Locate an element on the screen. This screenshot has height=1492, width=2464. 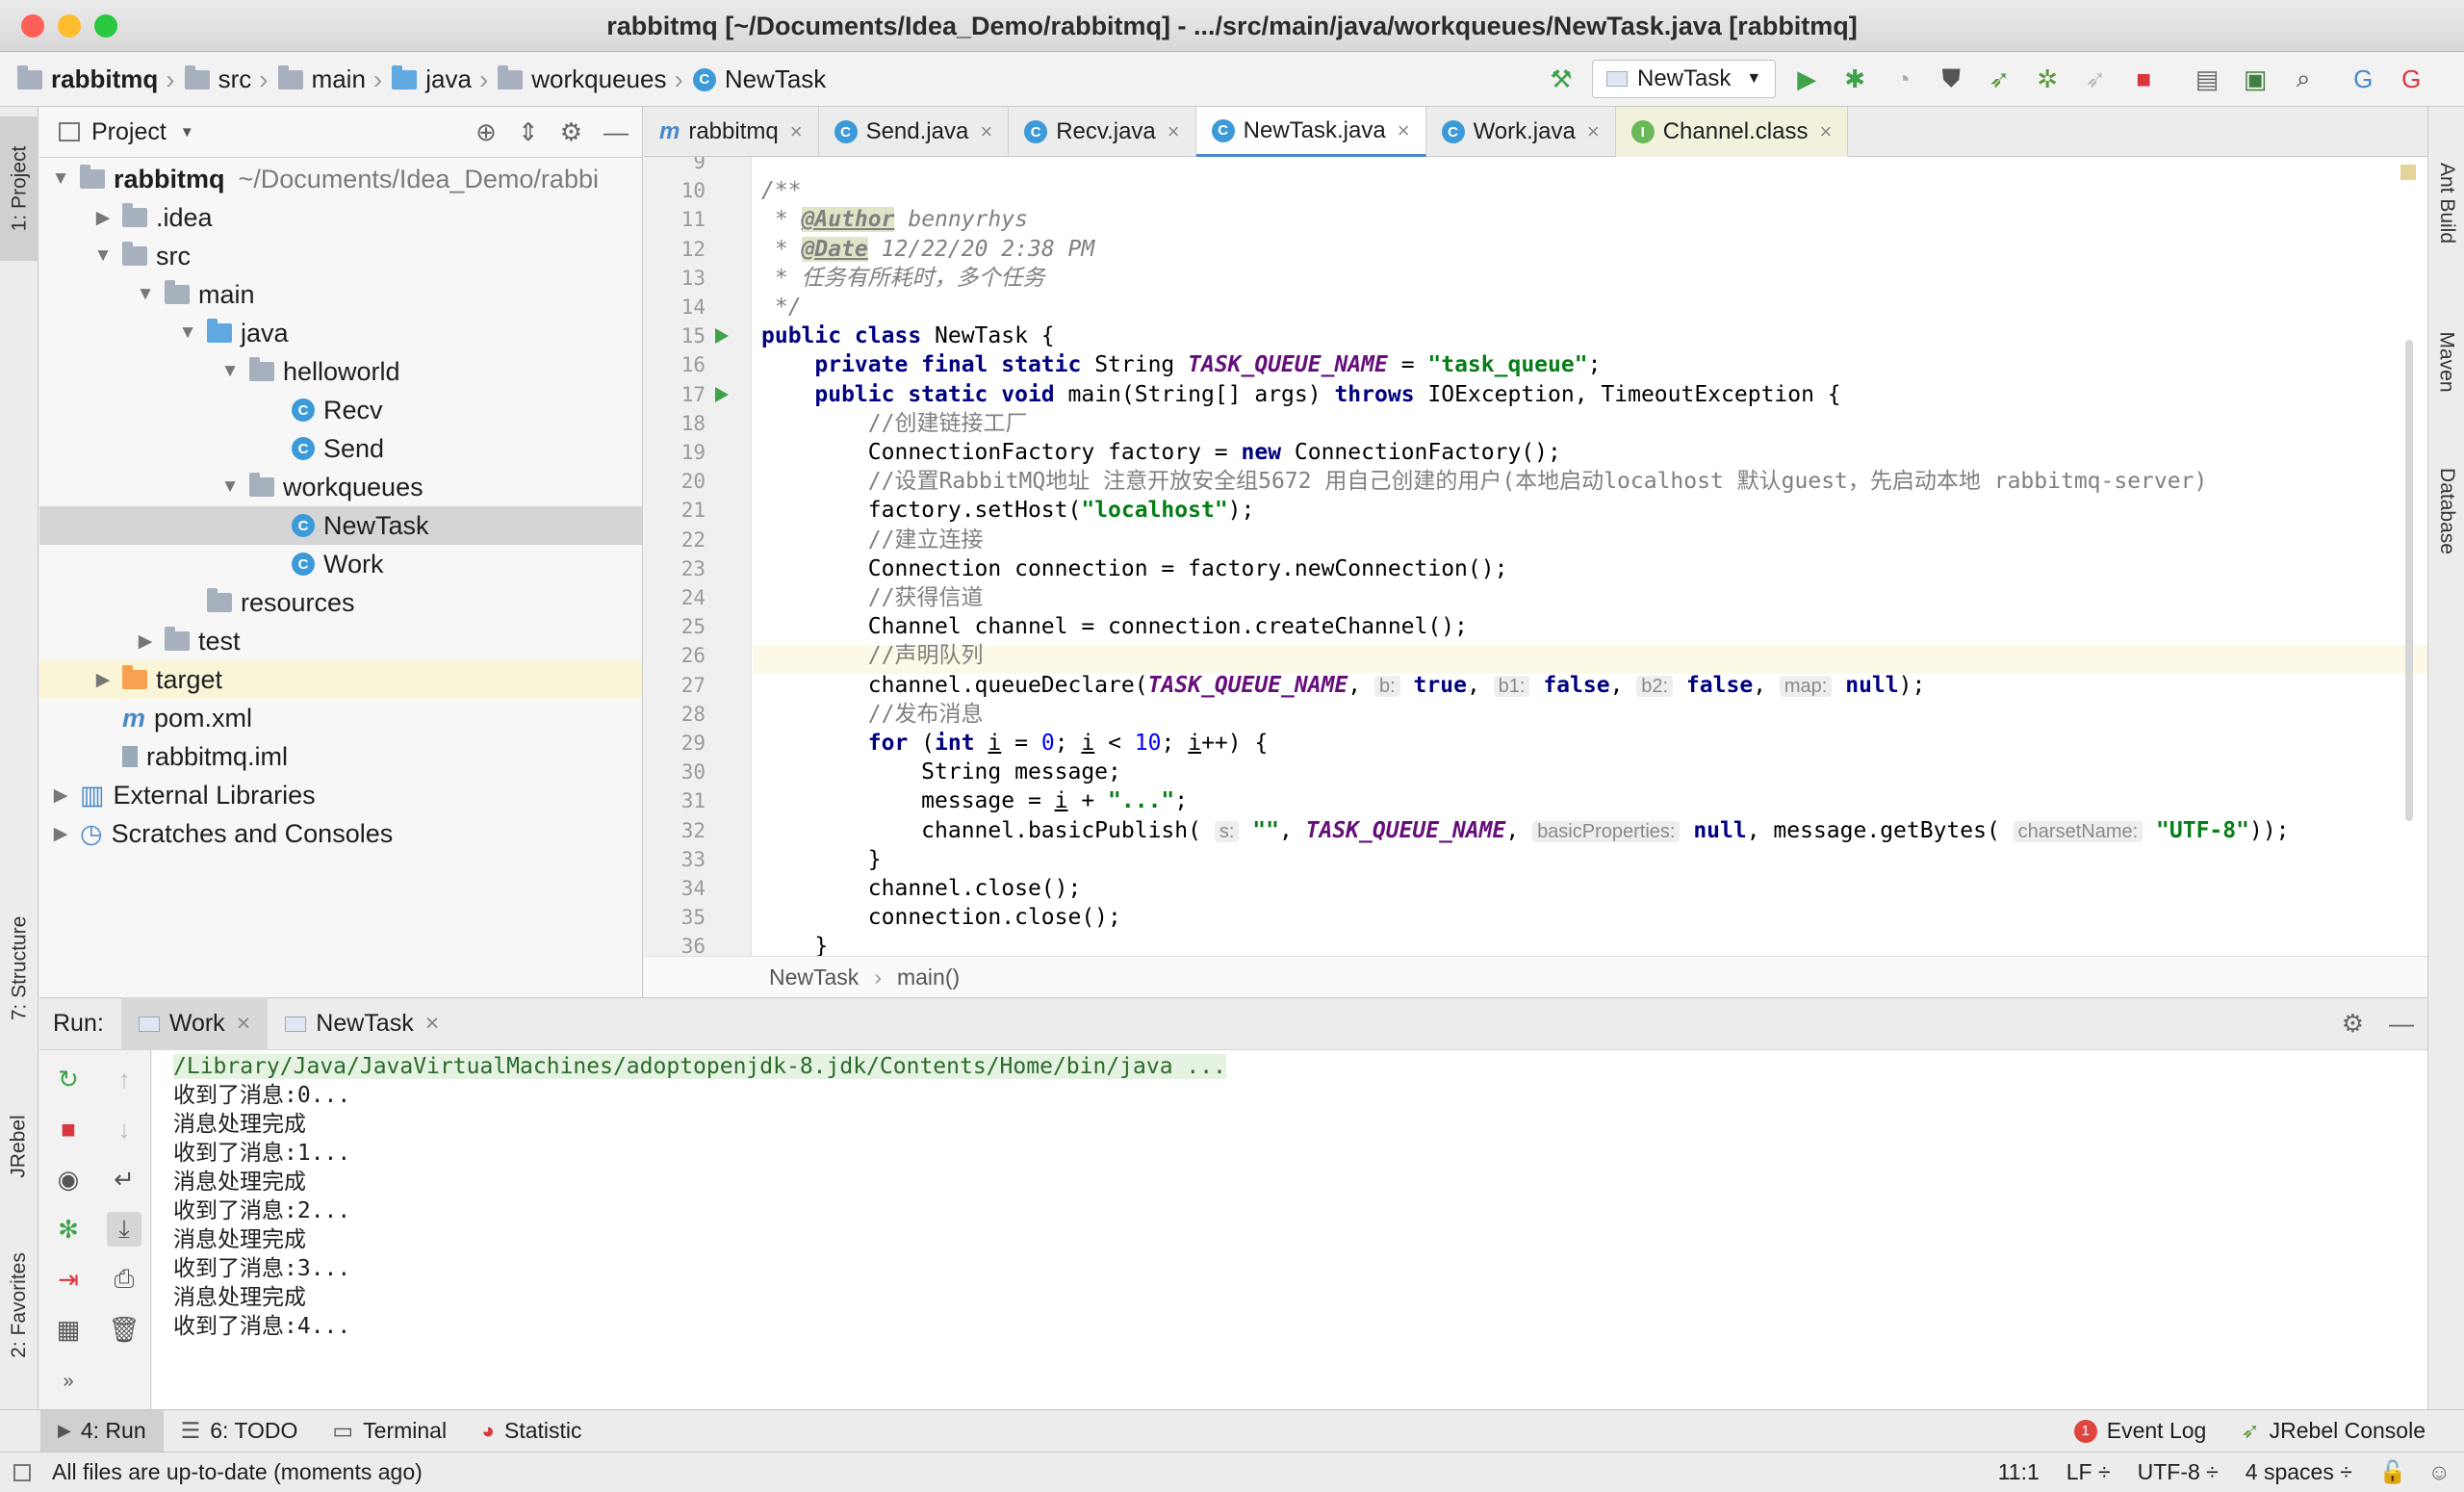
breadcrumb-item: rabbitmq is located at coordinates (104, 79).